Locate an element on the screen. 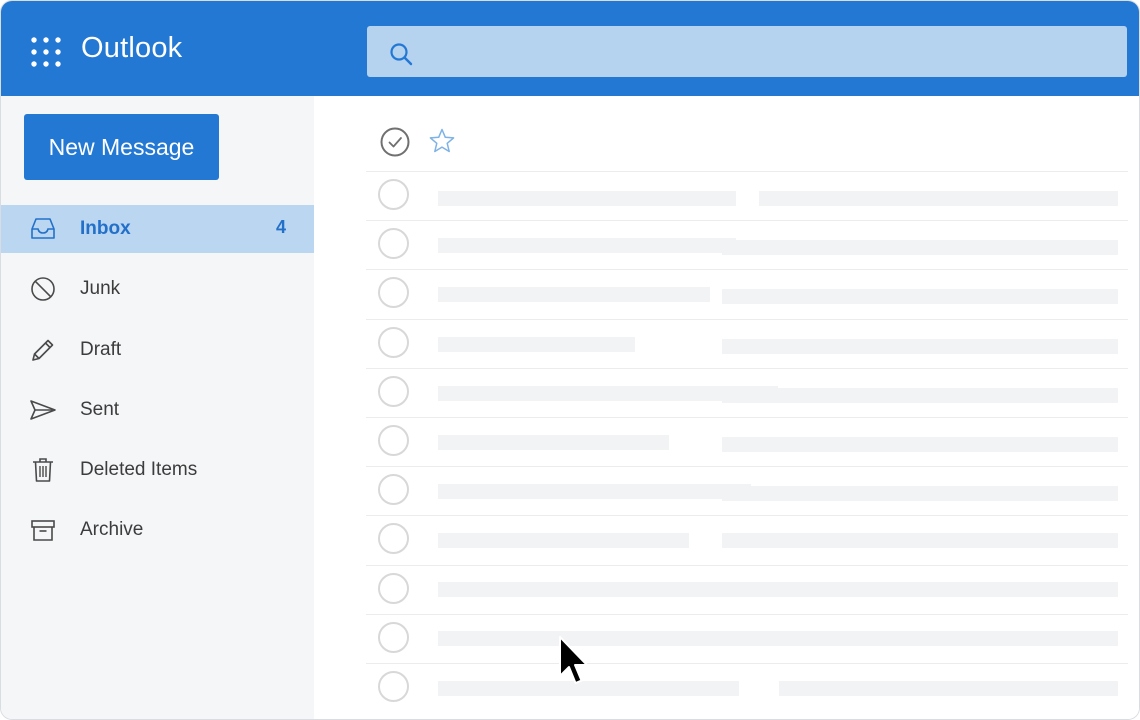 The width and height of the screenshot is (1140, 720). mouse-pointer-icon is located at coordinates (573, 660).